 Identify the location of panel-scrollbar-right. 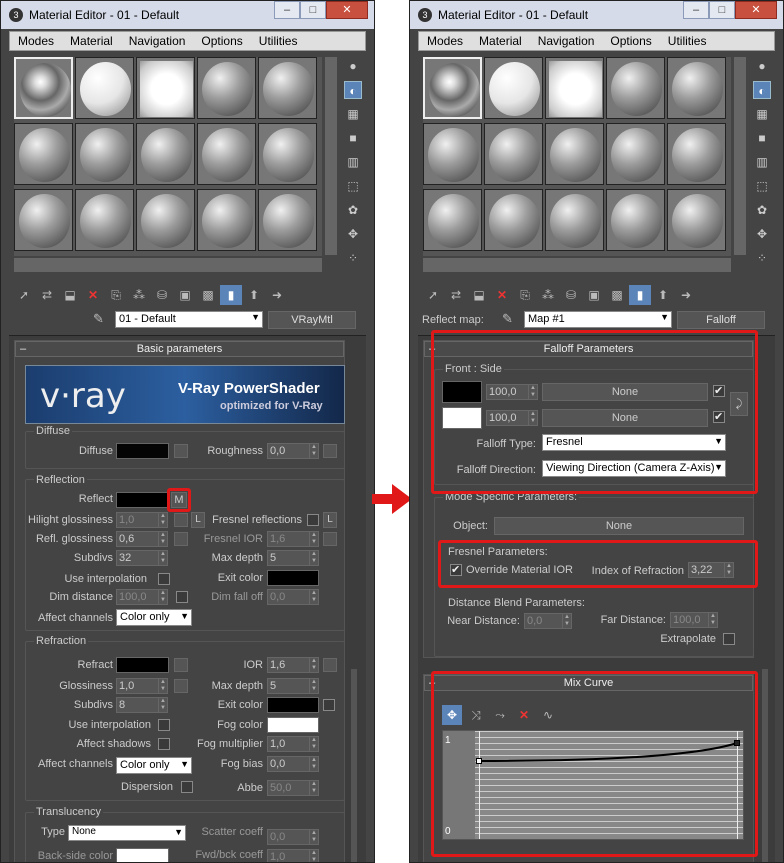
(765, 765).